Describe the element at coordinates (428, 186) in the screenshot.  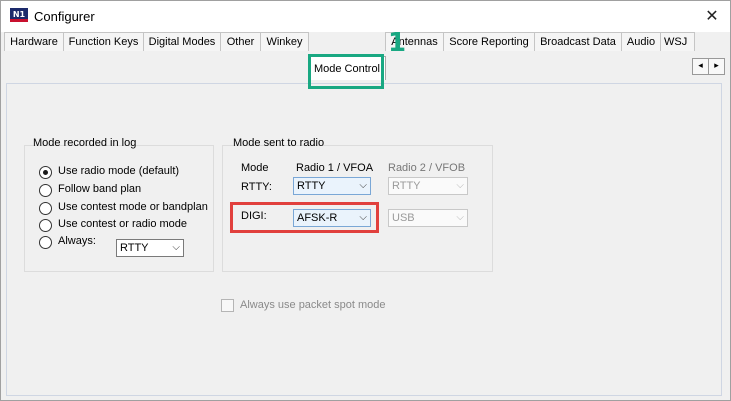
I see `radio2-rtty-select: RTTY ⌵` at that location.